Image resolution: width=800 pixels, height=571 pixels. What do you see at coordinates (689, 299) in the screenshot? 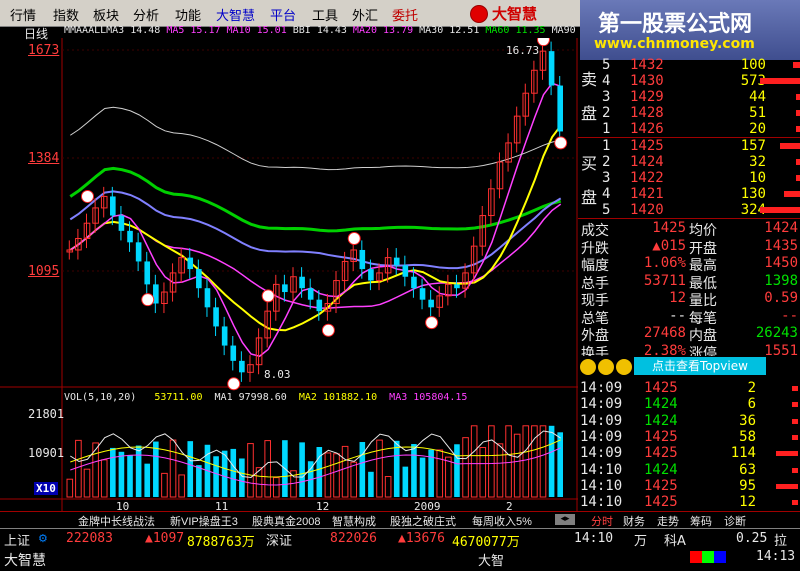
I see `stat-row: 现手 12 量比 0.59` at bounding box center [689, 299].